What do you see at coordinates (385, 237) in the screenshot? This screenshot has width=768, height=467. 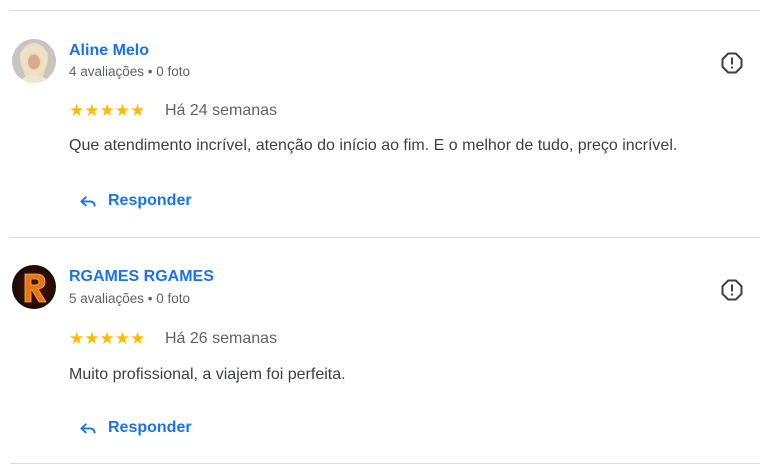 I see `review-divider` at bounding box center [385, 237].